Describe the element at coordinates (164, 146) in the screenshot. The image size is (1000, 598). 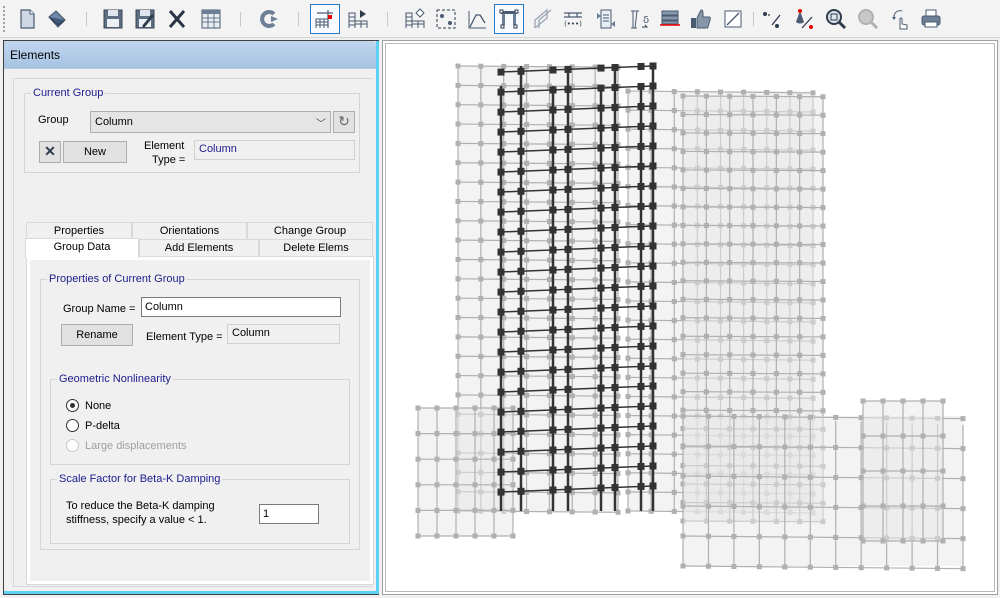
I see `element-type-label: Element` at that location.